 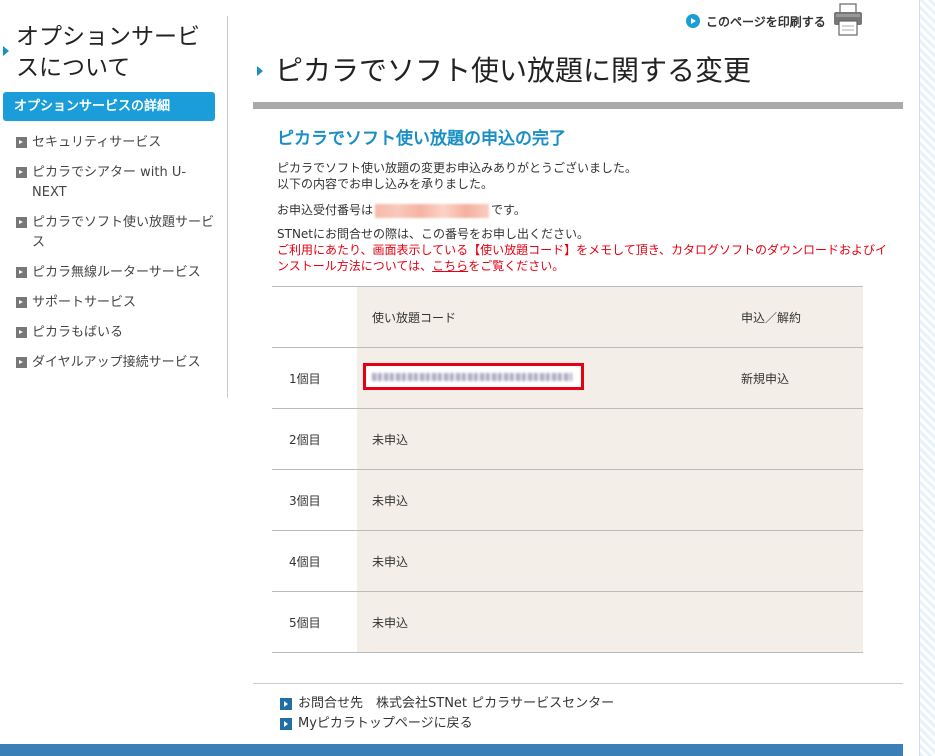 I want to click on table-header-code: 使い放題コード, so click(x=542, y=317).